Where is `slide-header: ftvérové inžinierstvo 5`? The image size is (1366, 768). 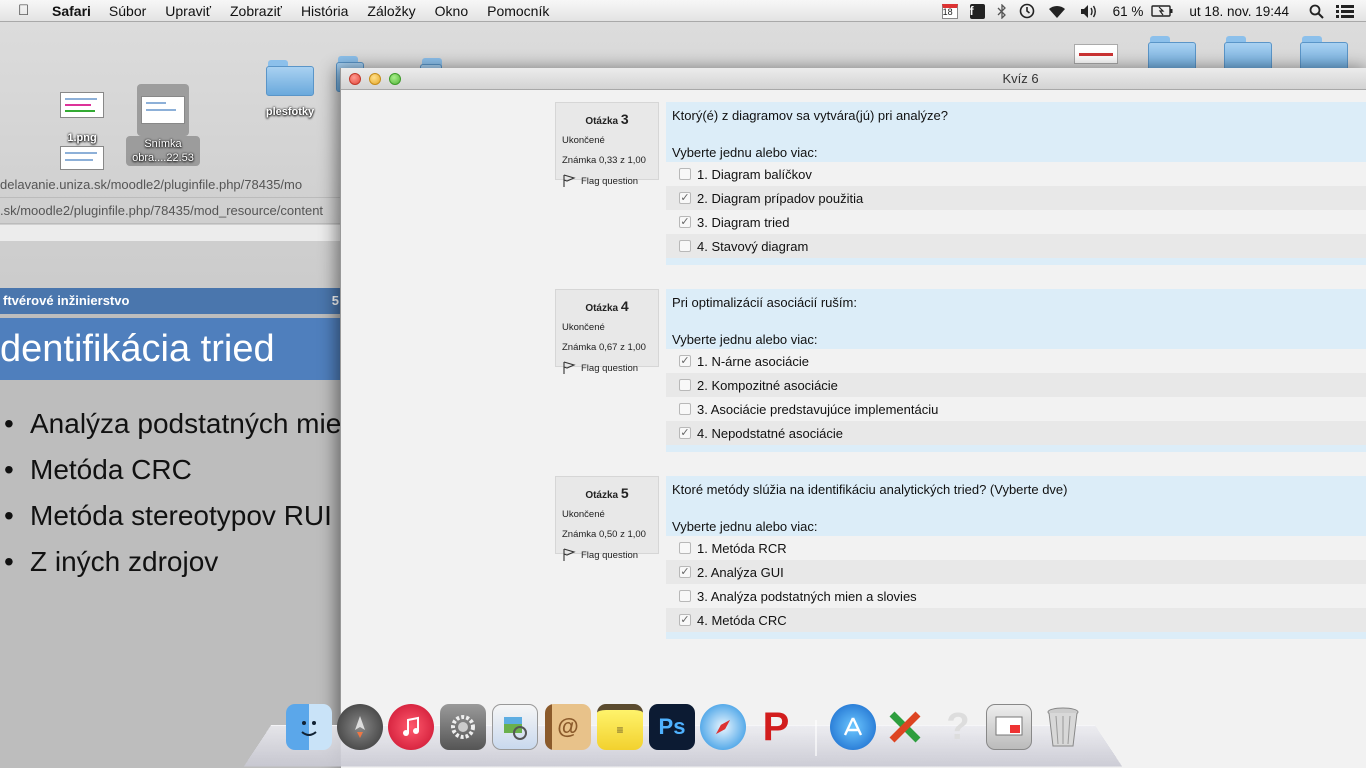
slide-header: ftvérové inžinierstvo 5 is located at coordinates (172, 301).